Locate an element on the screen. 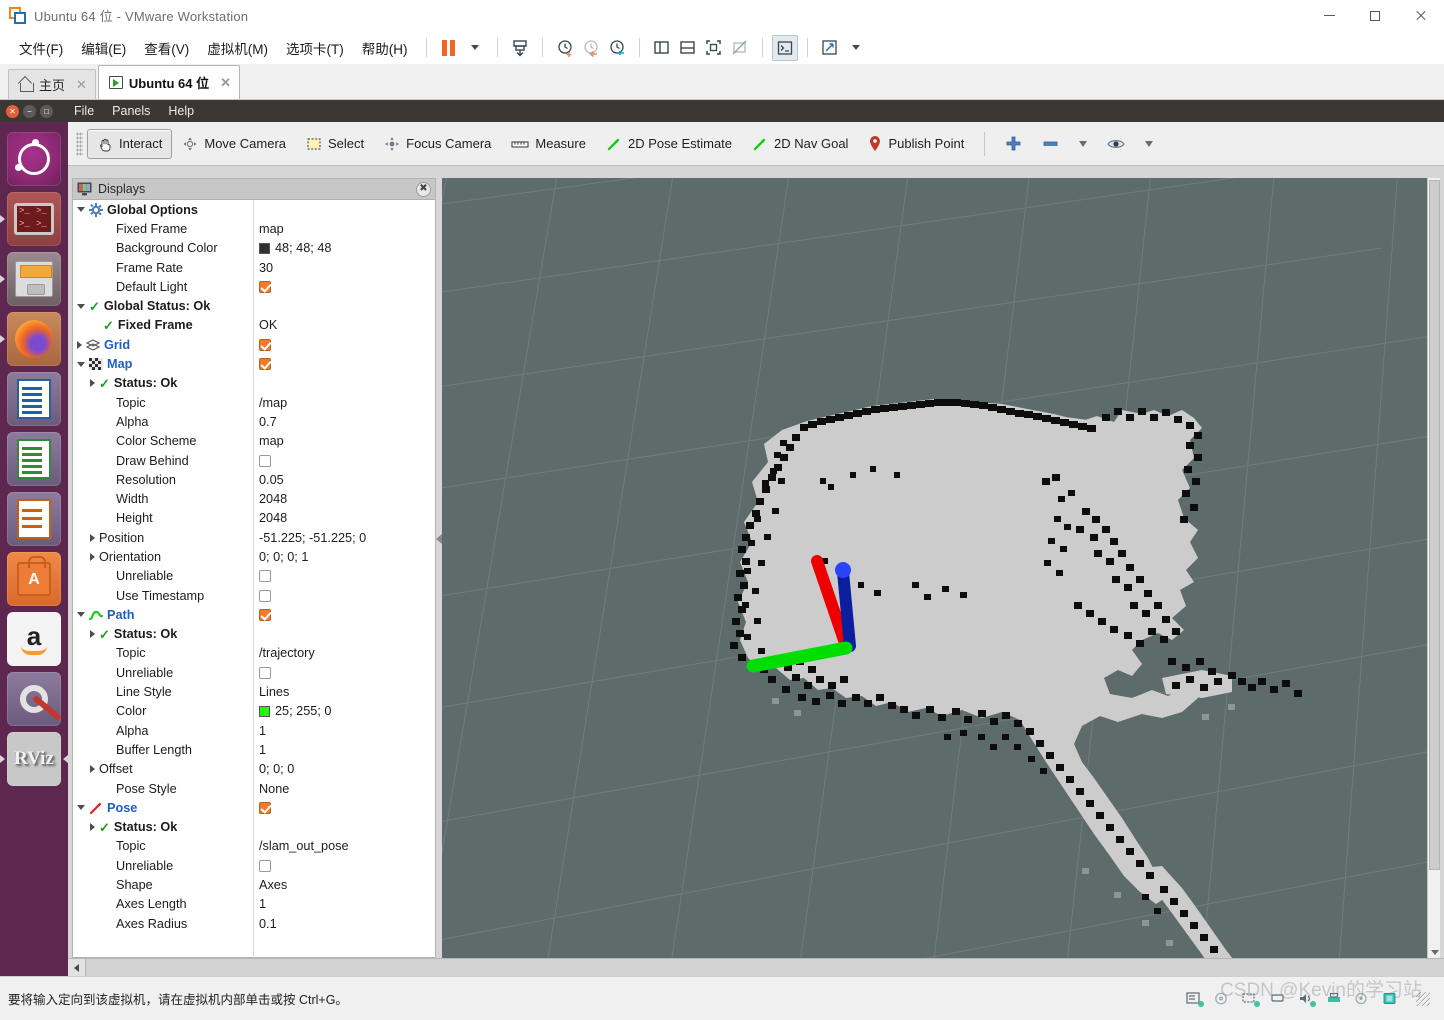 The width and height of the screenshot is (1444, 1020). tree-row: Offset 0; 0; 0 is located at coordinates (254, 769).